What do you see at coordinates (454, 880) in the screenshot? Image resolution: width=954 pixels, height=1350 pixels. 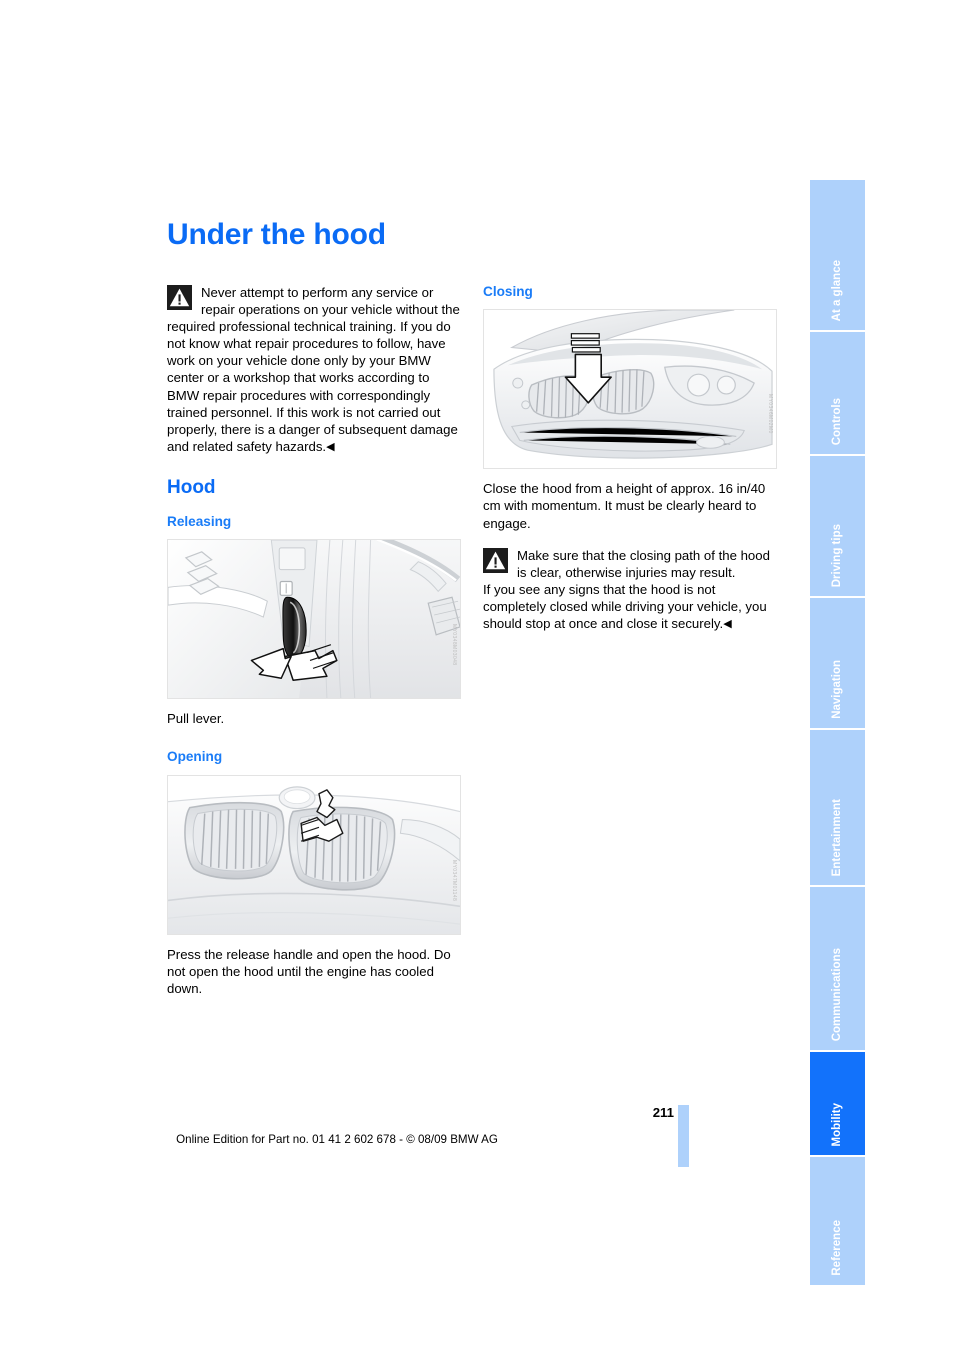 I see `figure-code-opening: MY0347M01148` at bounding box center [454, 880].